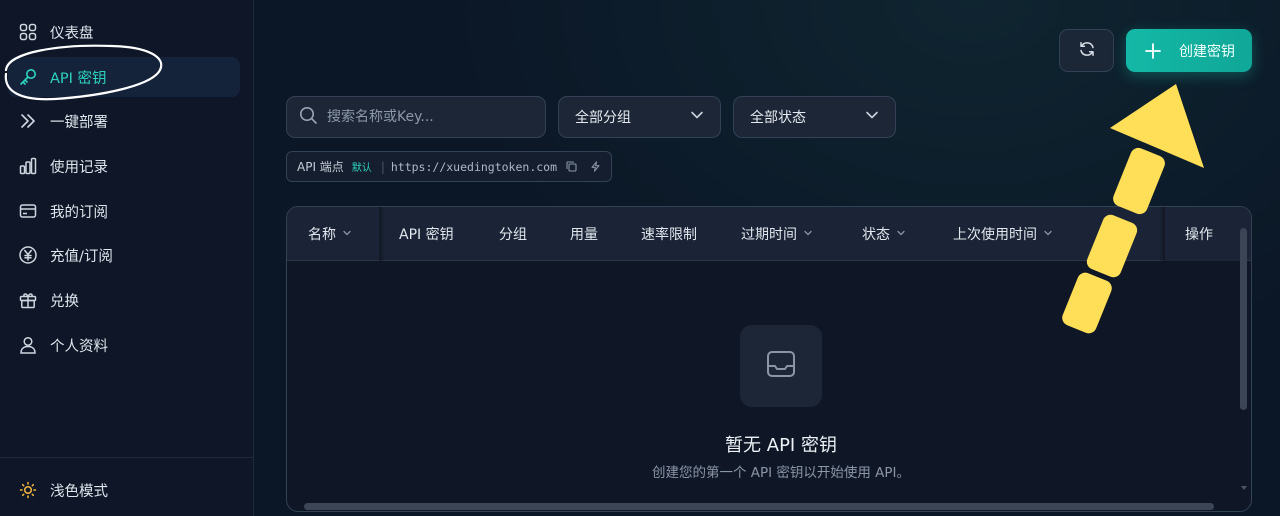 This screenshot has width=1280, height=516. I want to click on sidebar-item-label: 兑换, so click(64, 301).